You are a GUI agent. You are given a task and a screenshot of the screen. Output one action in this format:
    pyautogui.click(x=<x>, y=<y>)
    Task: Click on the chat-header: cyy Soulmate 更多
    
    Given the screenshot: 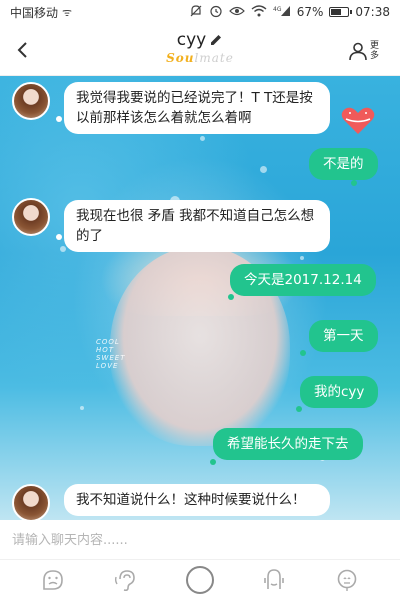 What is the action you would take?
    pyautogui.click(x=200, y=50)
    